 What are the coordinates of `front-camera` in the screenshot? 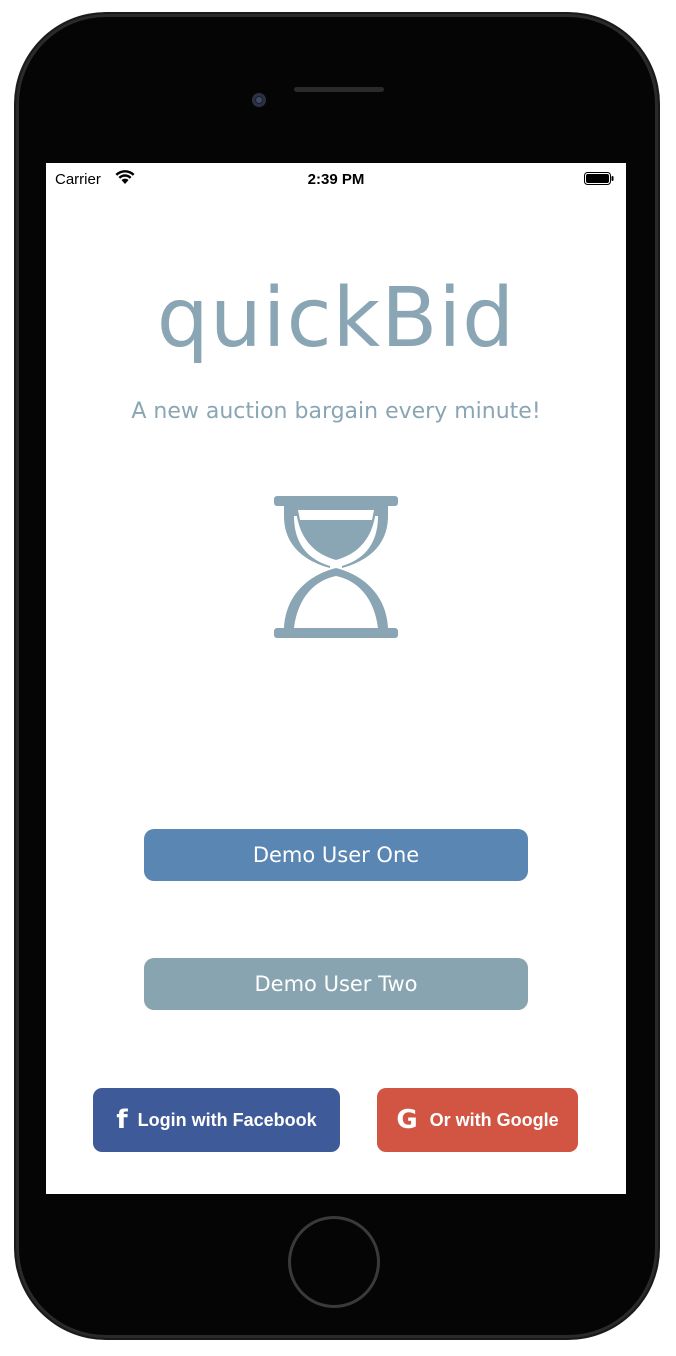 It's located at (259, 100).